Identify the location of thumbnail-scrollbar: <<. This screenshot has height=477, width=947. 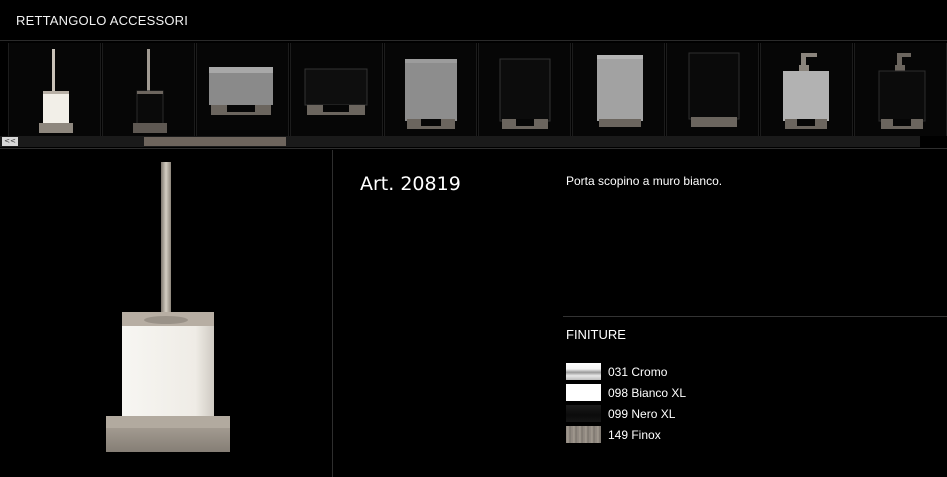
(460, 141).